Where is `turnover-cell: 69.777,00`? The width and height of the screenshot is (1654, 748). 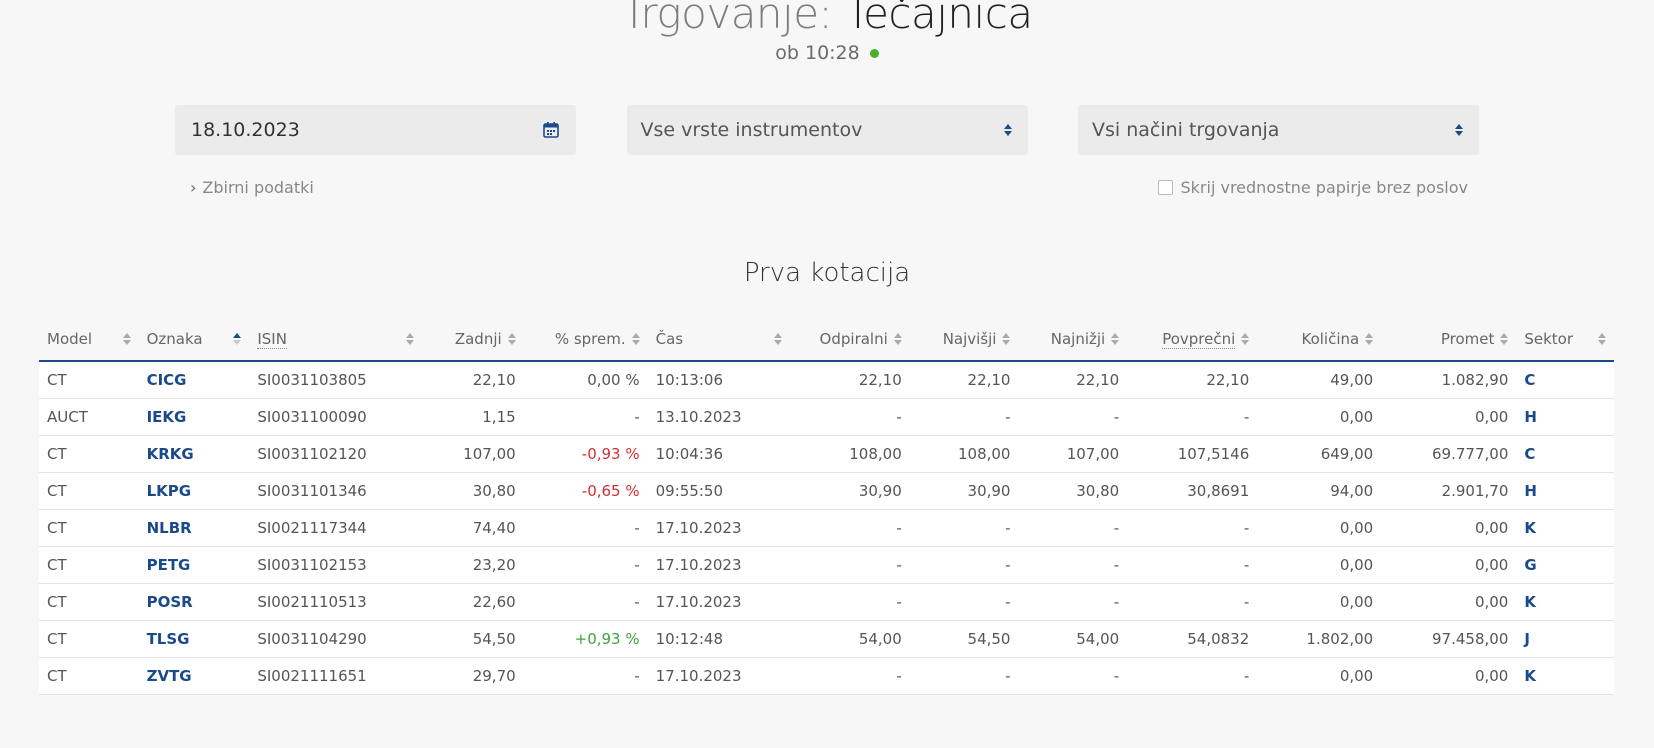
turnover-cell: 69.777,00 is located at coordinates (1449, 454).